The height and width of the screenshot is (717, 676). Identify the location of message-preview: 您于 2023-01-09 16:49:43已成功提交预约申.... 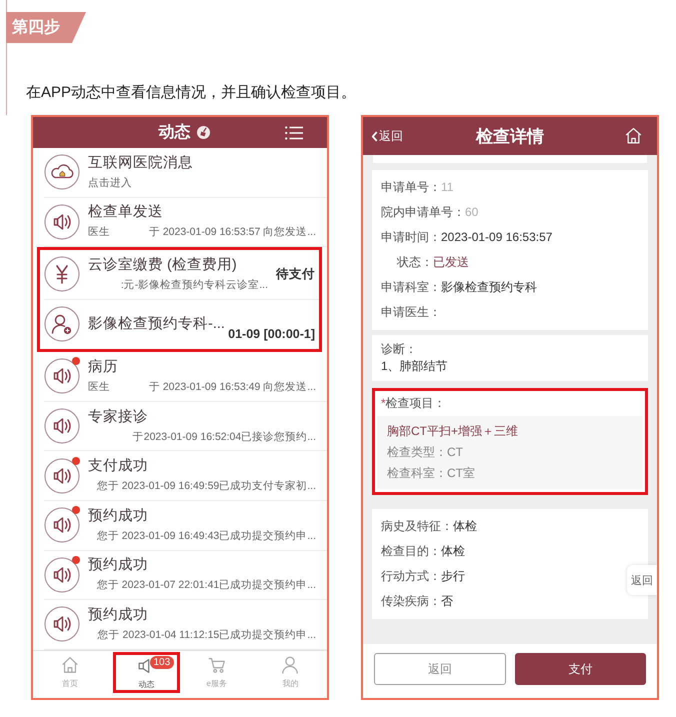
(206, 536).